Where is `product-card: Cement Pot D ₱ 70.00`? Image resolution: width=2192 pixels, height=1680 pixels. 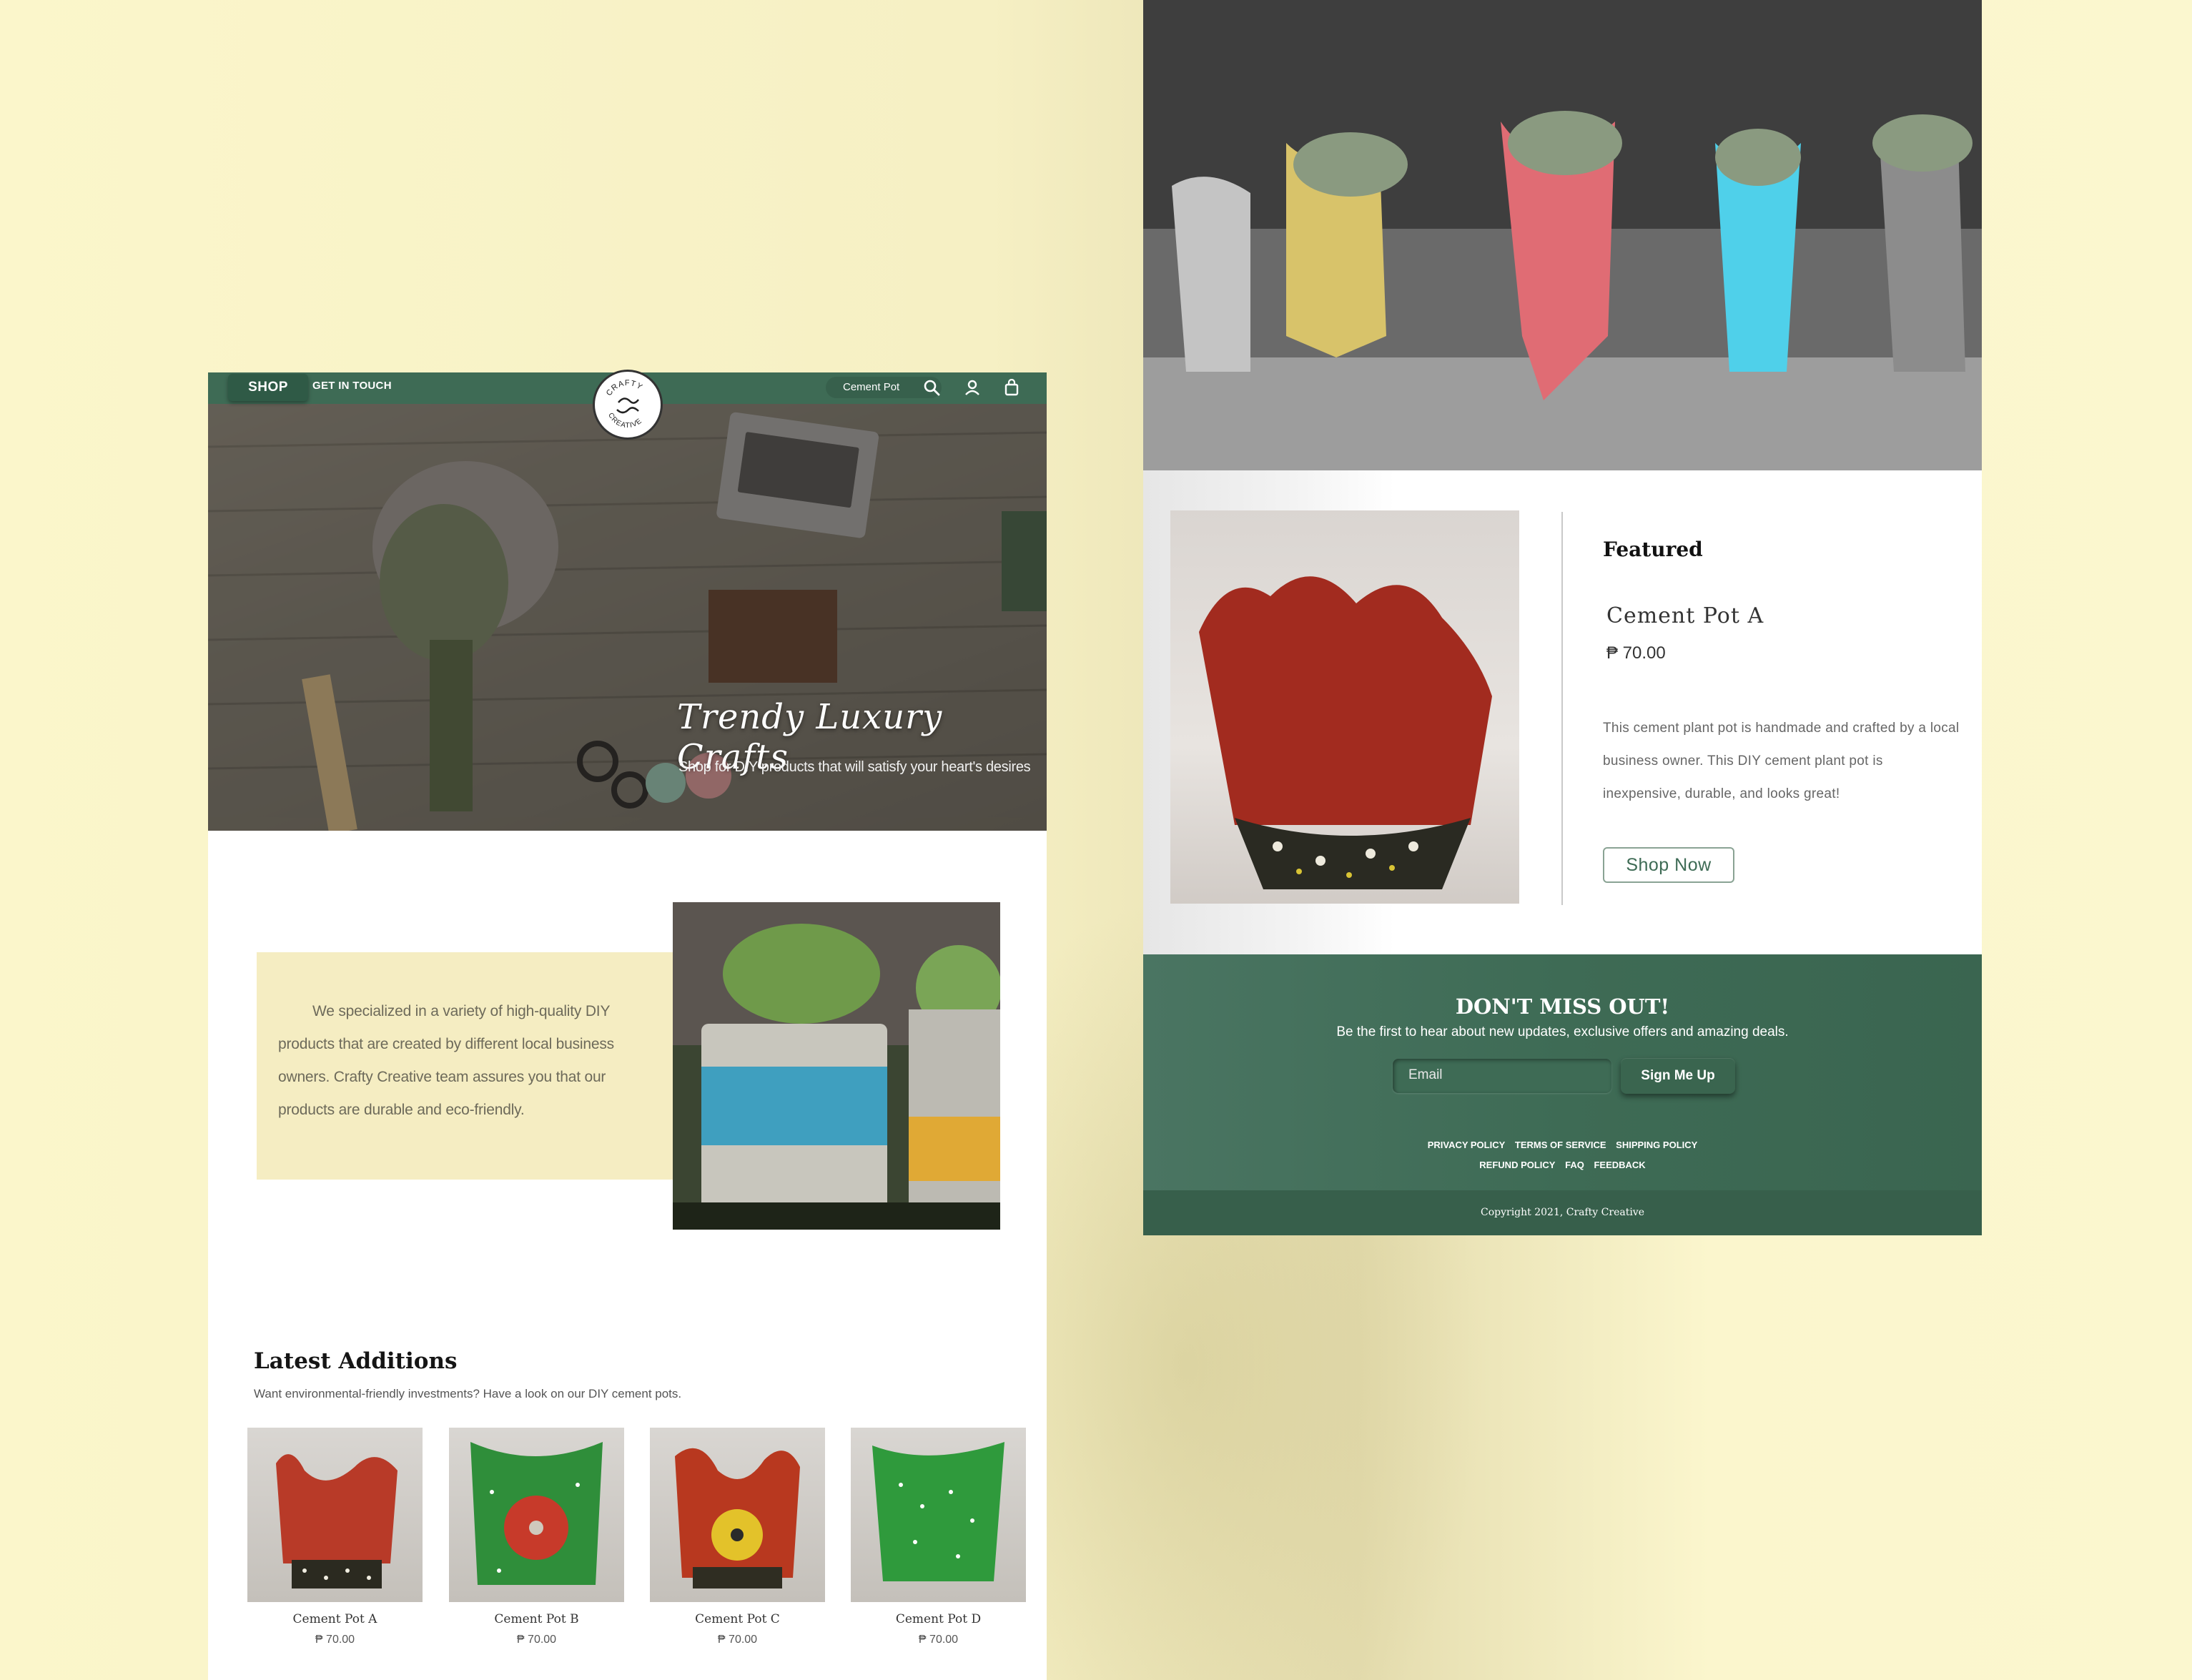 product-card: Cement Pot D ₱ 70.00 is located at coordinates (938, 1537).